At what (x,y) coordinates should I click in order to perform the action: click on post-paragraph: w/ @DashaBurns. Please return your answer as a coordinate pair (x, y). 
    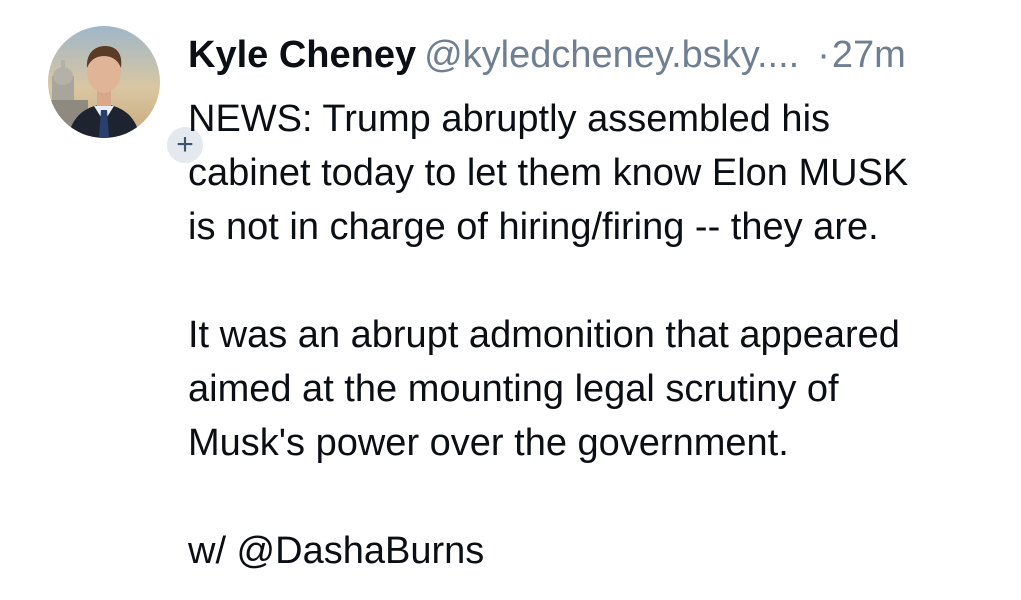
    Looking at the image, I should click on (336, 551).